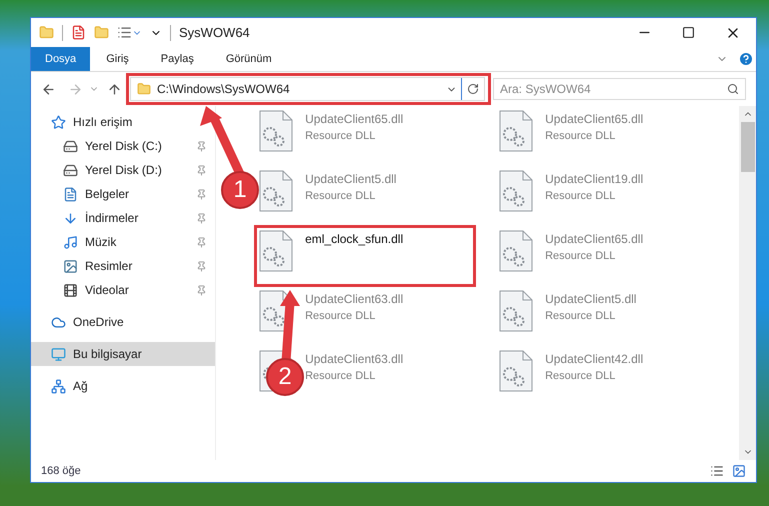 The width and height of the screenshot is (769, 506). Describe the element at coordinates (733, 89) in the screenshot. I see `search-icon` at that location.